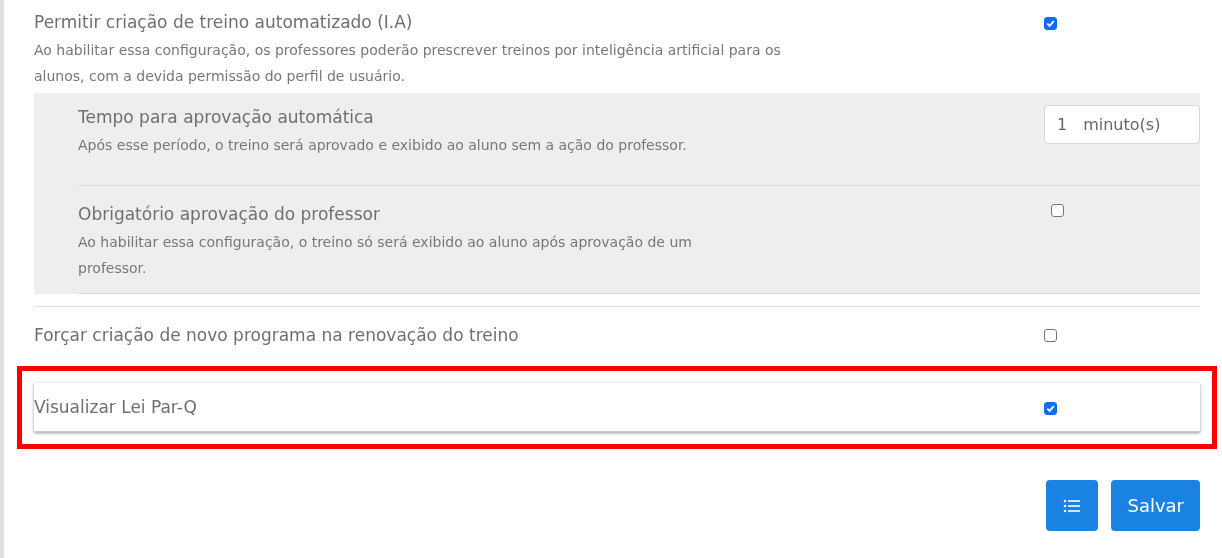 This screenshot has height=558, width=1222. Describe the element at coordinates (224, 22) in the screenshot. I see `setting-title: Permitir criação de treino automatizado (I.A)` at that location.